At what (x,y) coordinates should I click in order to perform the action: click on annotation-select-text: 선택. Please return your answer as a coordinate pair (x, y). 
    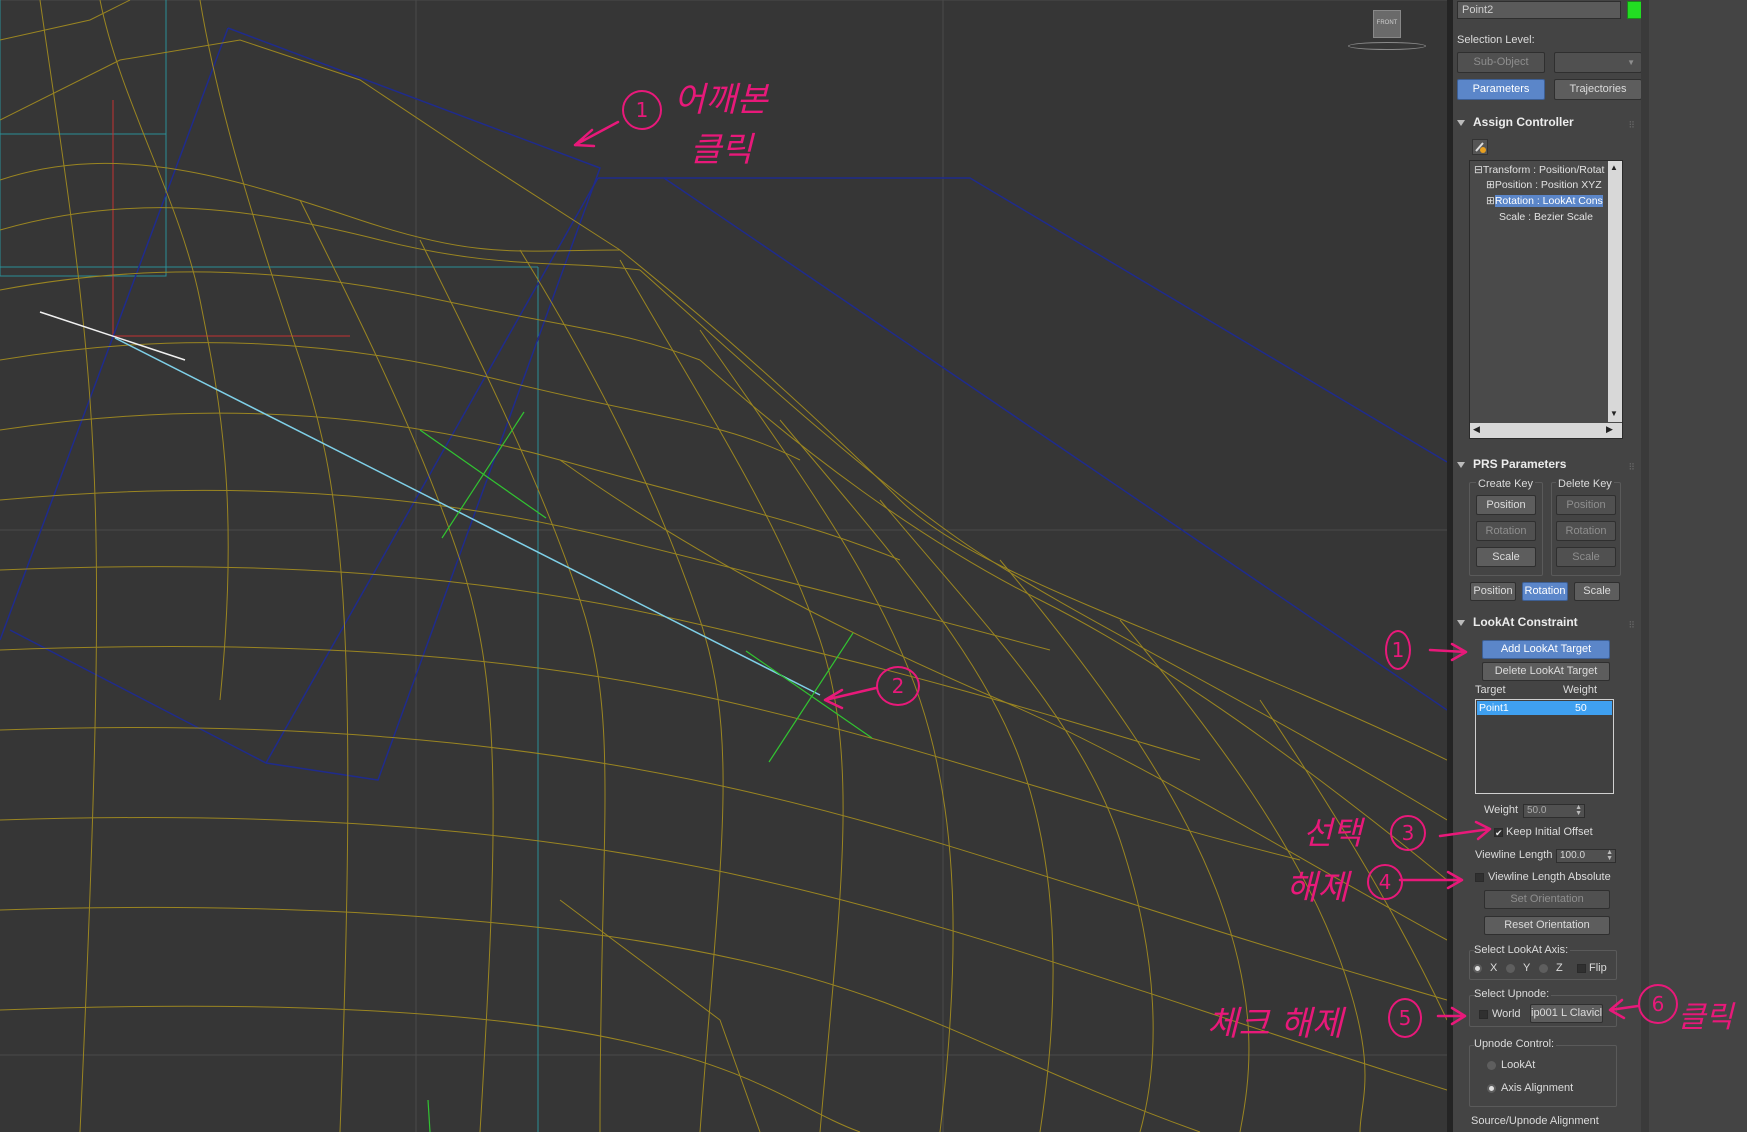
    Looking at the image, I should click on (1332, 833).